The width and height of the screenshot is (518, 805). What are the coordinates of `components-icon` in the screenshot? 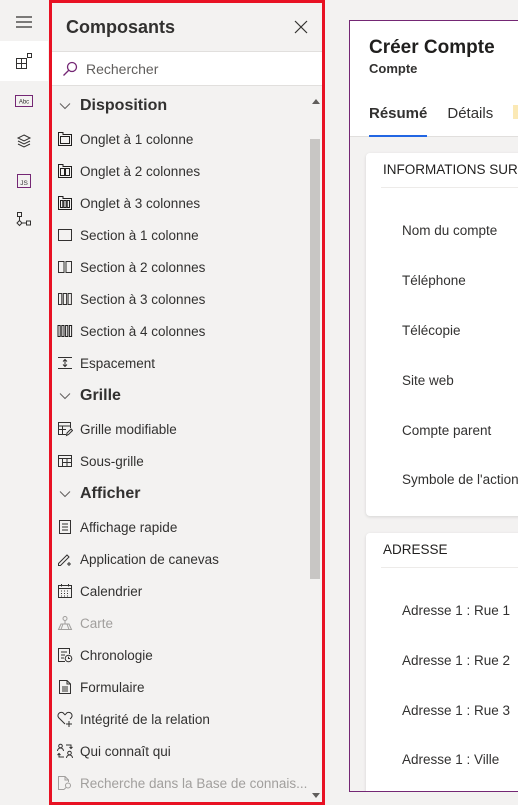 It's located at (24, 61).